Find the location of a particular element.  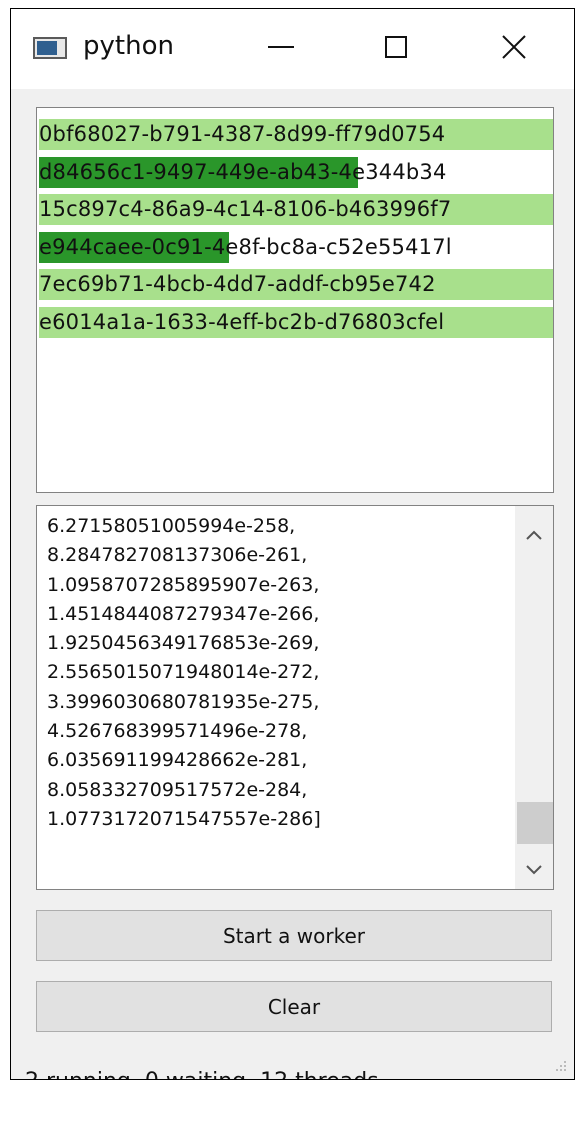

worker-progress-item: 7ec69b71-4bcb-4dd7-addf-cb95e742 is located at coordinates (296, 284).